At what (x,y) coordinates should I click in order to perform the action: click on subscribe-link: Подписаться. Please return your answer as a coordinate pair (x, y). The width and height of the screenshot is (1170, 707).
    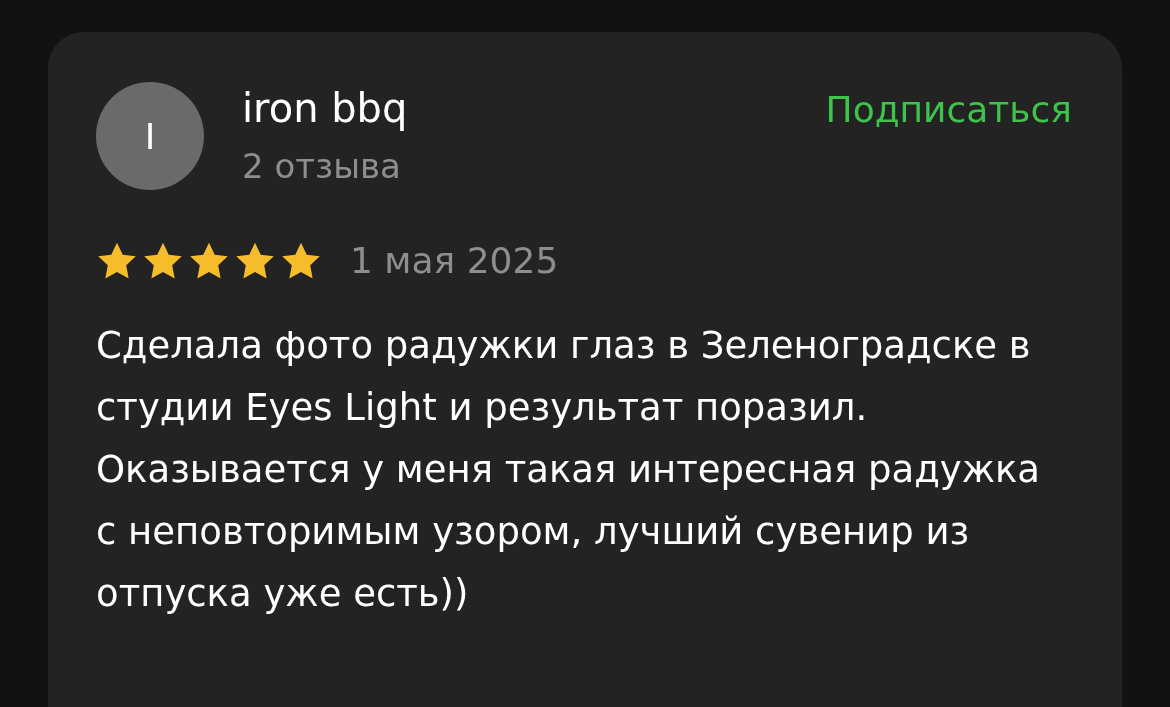
    Looking at the image, I should click on (948, 110).